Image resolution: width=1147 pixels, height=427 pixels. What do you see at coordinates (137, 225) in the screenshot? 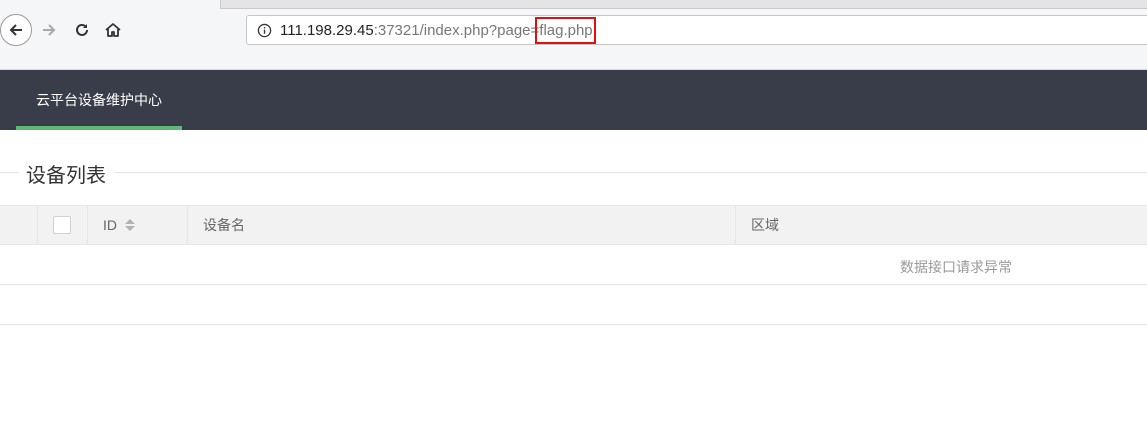
I see `column-header-id: ID` at bounding box center [137, 225].